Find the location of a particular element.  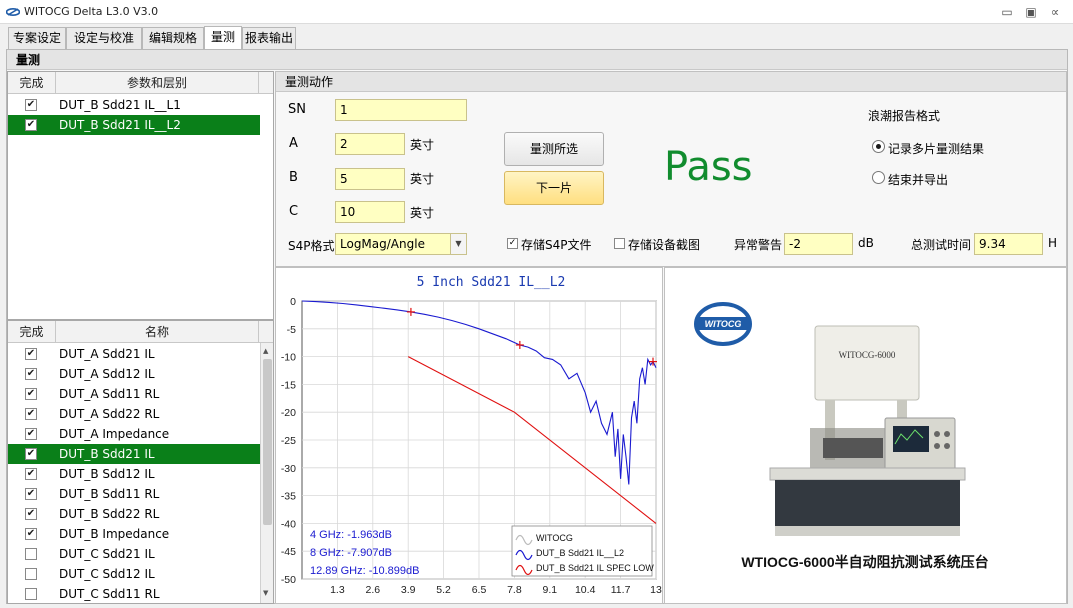

row-label: DUT_C Sdd12 IL is located at coordinates (107, 574).